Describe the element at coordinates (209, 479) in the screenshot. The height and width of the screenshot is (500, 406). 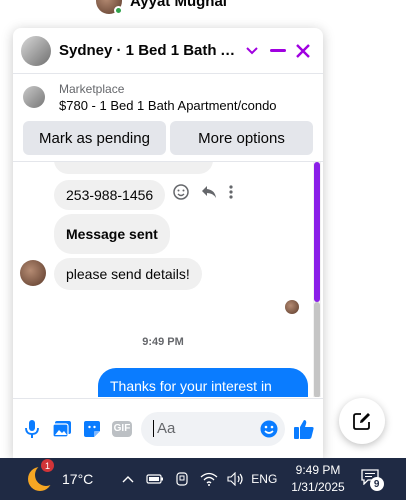
I see `wifi-icon` at that location.